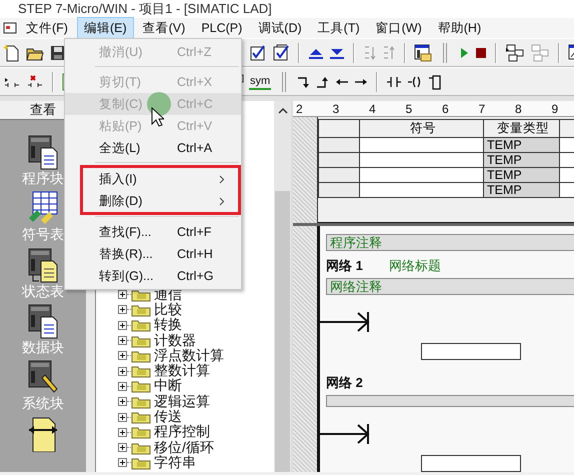 The width and height of the screenshot is (574, 475). What do you see at coordinates (283, 111) in the screenshot?
I see `scroll-up-icon` at bounding box center [283, 111].